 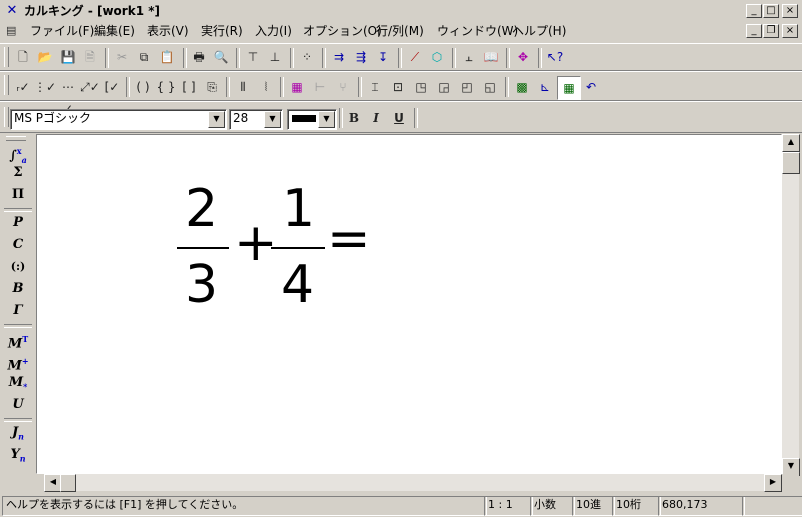 I want to click on menu-options: オプション(O), so click(x=342, y=31).